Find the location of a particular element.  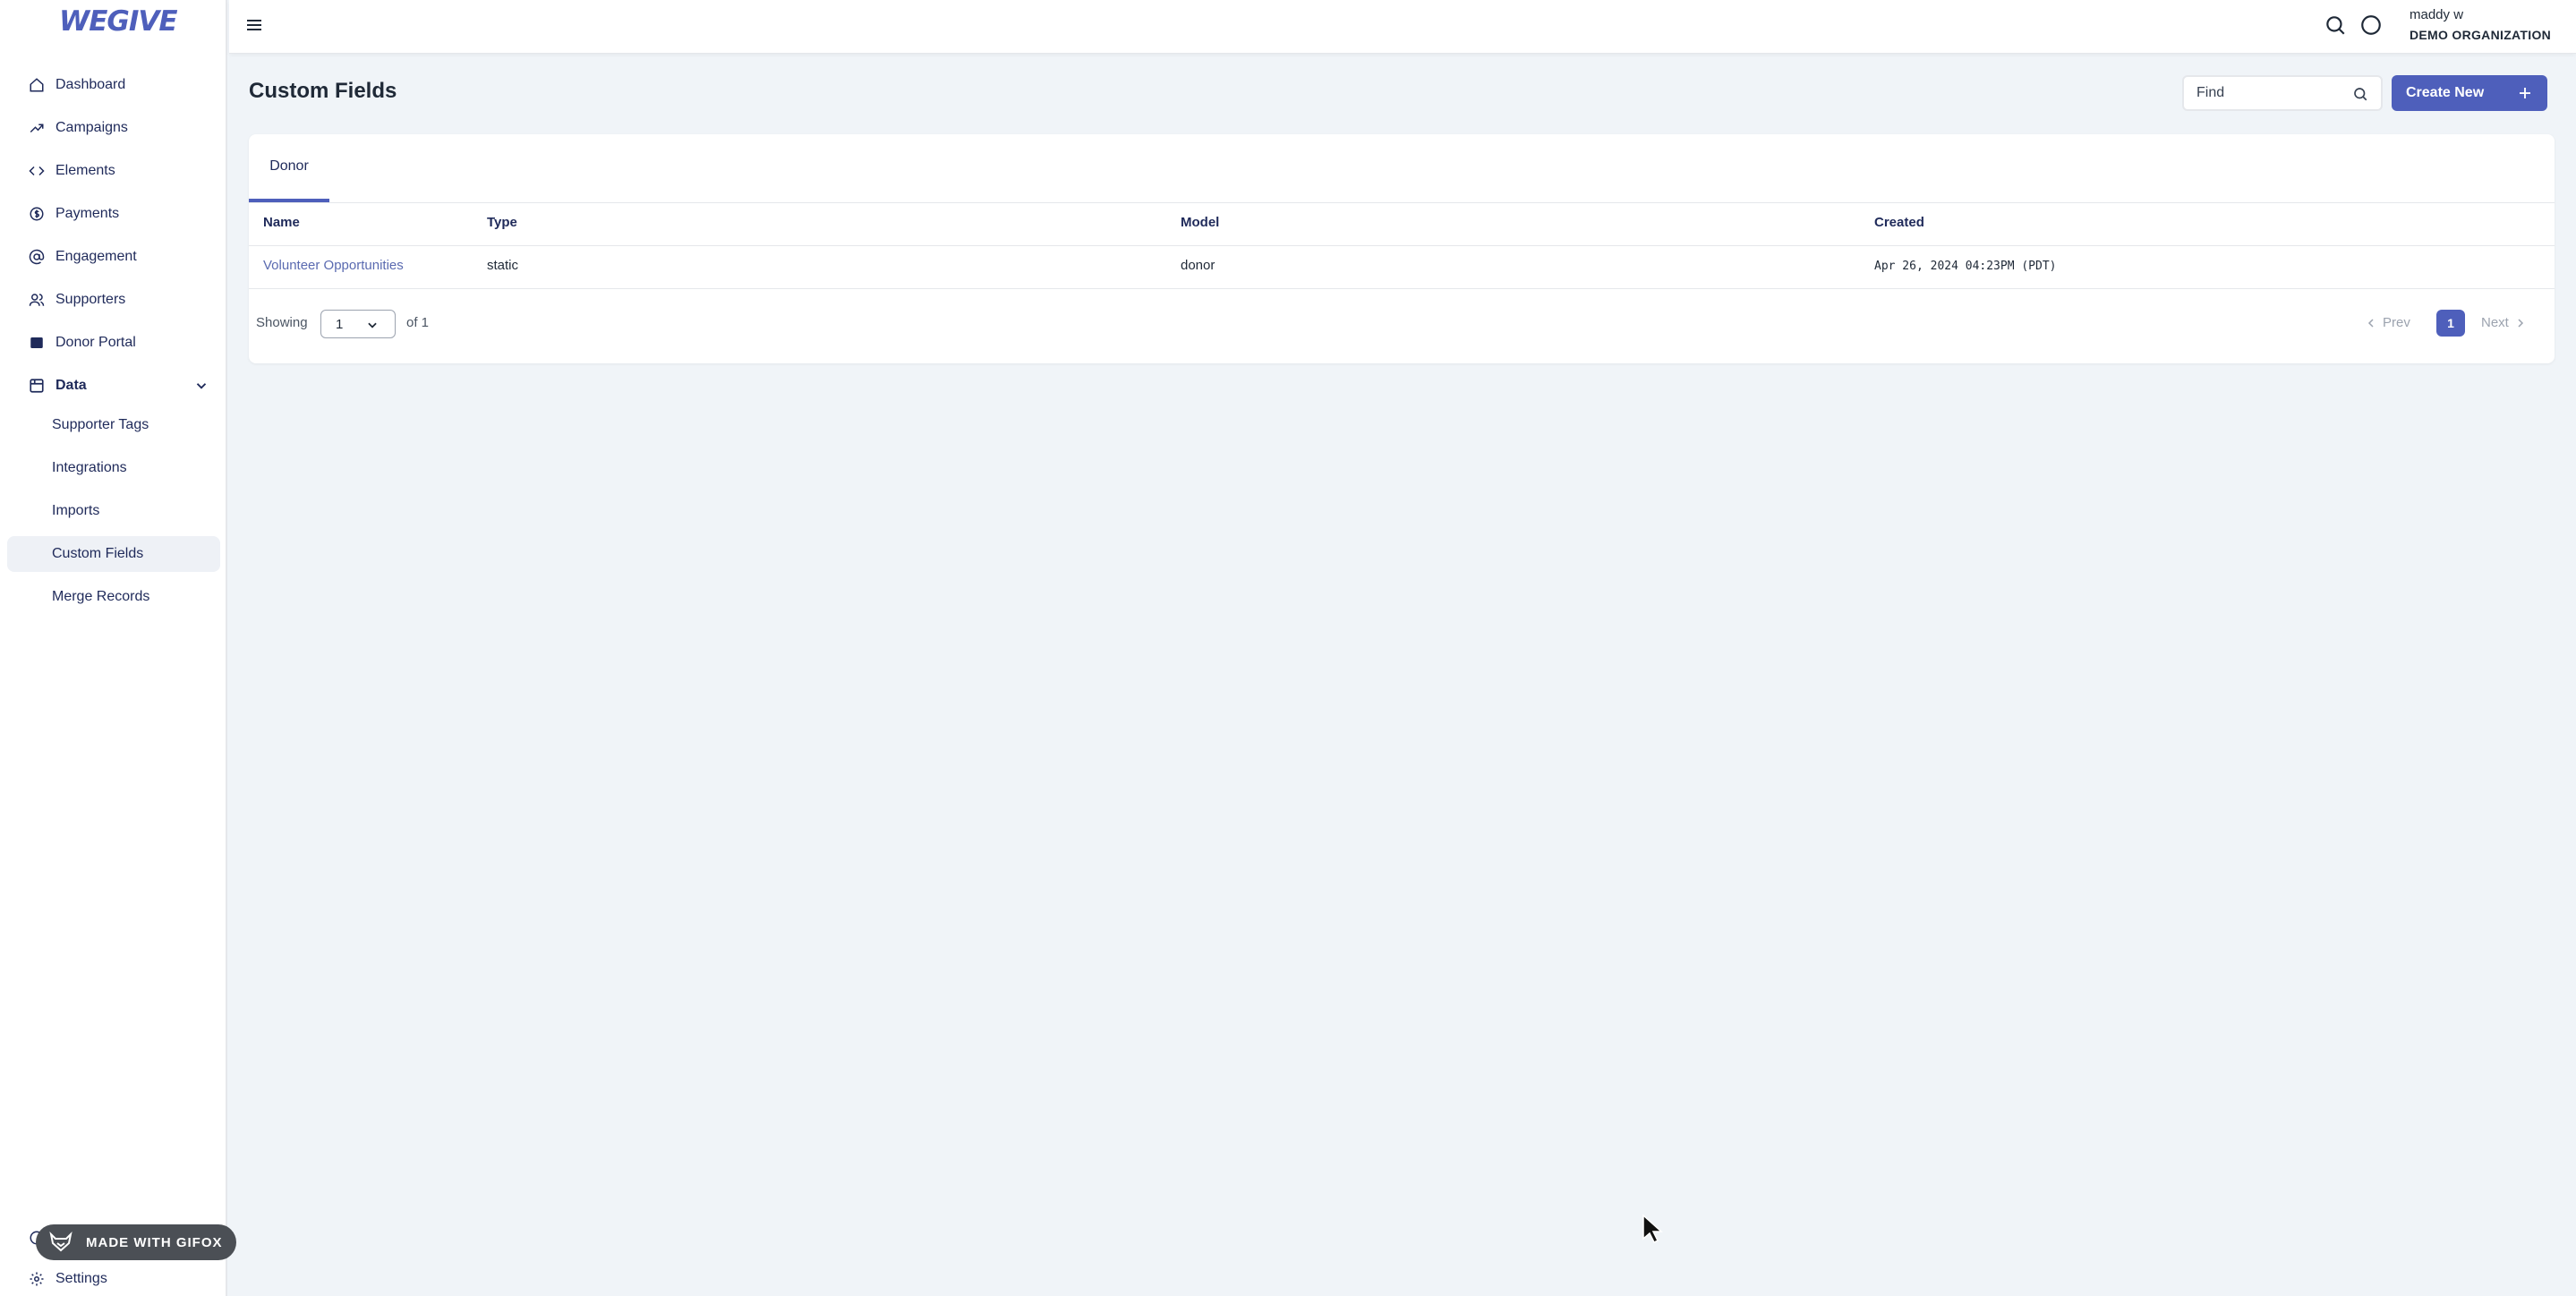

prev-label: Prev is located at coordinates (2396, 322).